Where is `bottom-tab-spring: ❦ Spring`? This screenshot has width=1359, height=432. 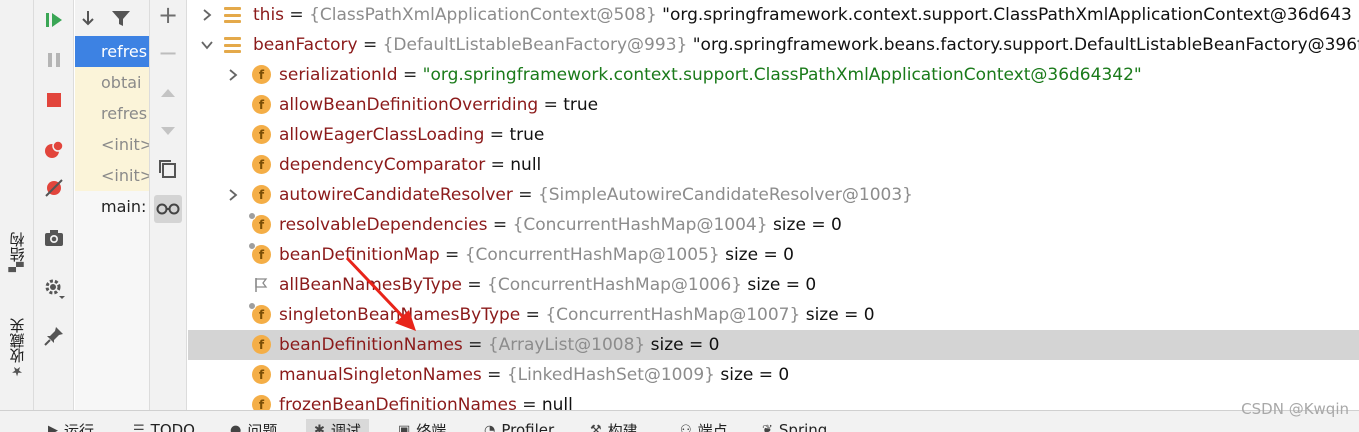
bottom-tab-spring: ❦ Spring is located at coordinates (794, 425).